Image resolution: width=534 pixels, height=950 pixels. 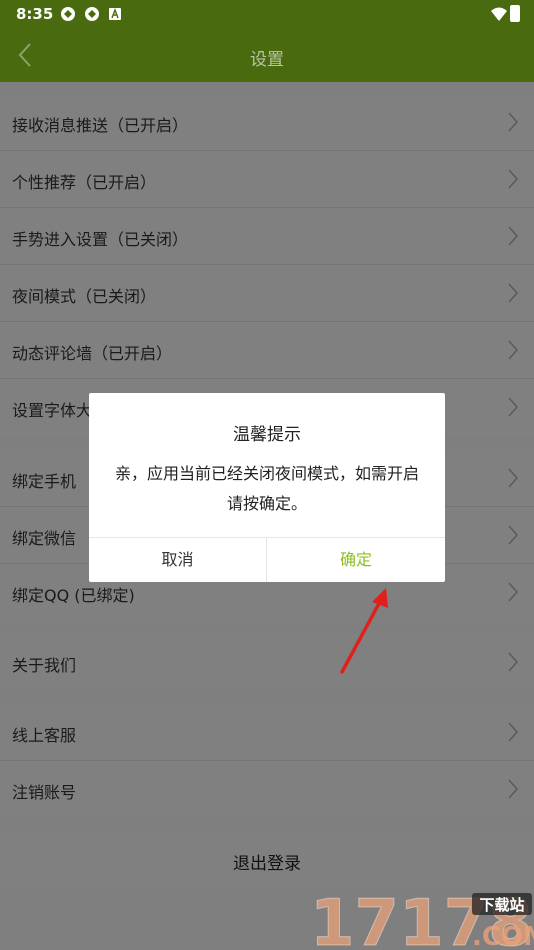 I want to click on logout-label: 退出登录, so click(x=267, y=864).